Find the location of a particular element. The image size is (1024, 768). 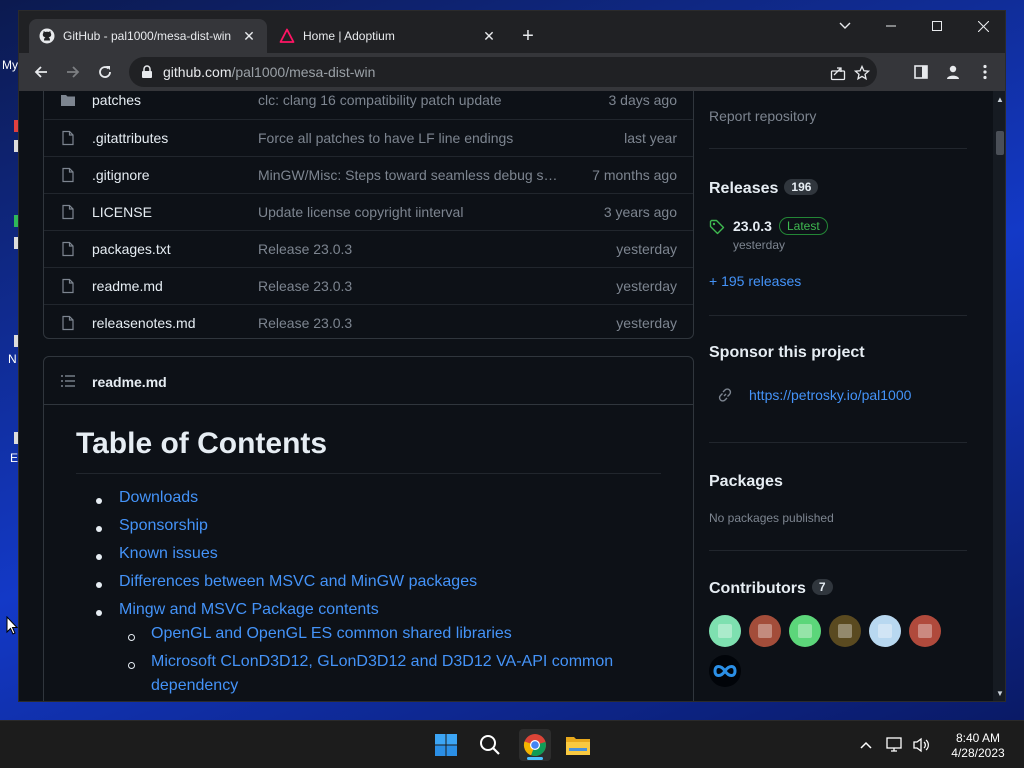

chevron-up-icon is located at coordinates (866, 745).